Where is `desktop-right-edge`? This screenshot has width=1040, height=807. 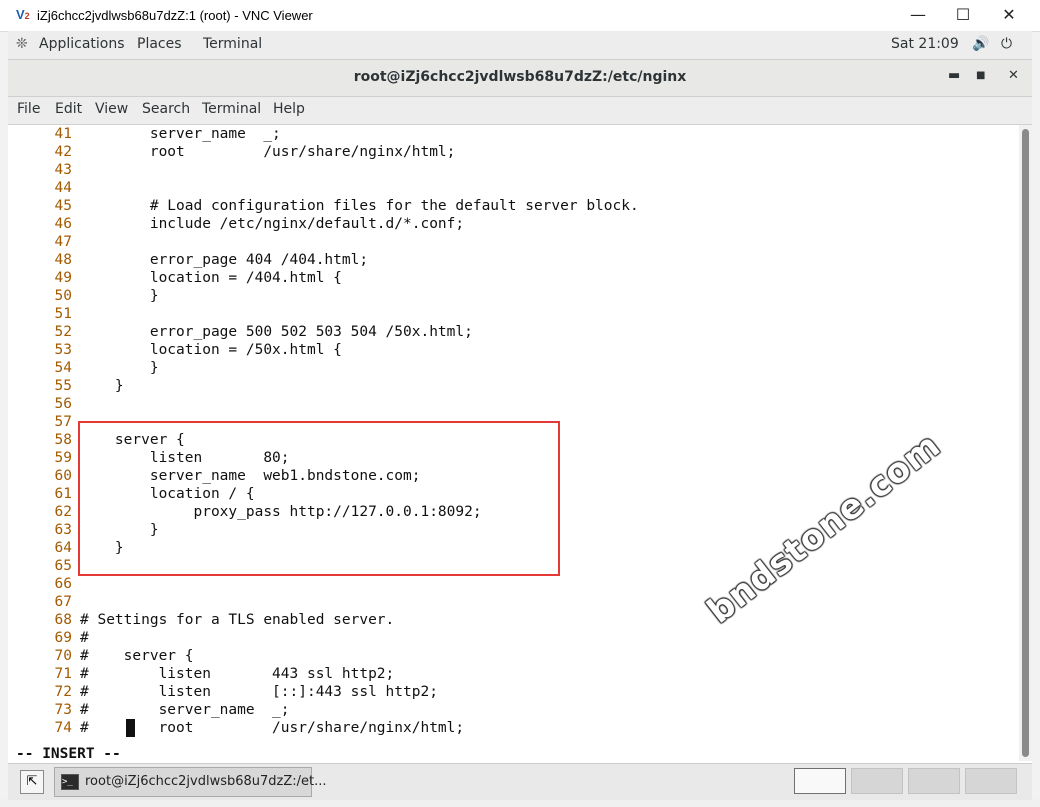
desktop-right-edge is located at coordinates (1036, 419).